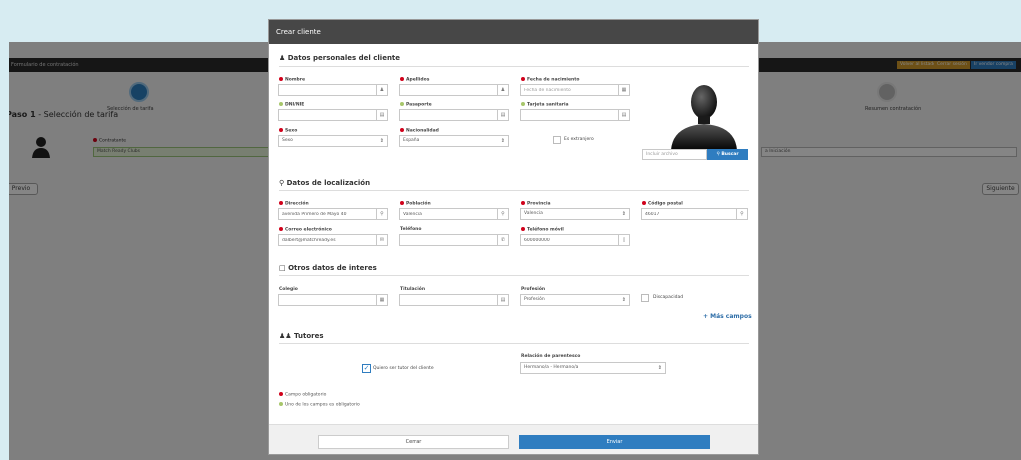  Describe the element at coordinates (415, 204) in the screenshot. I see `poblacion-label: Población` at that location.